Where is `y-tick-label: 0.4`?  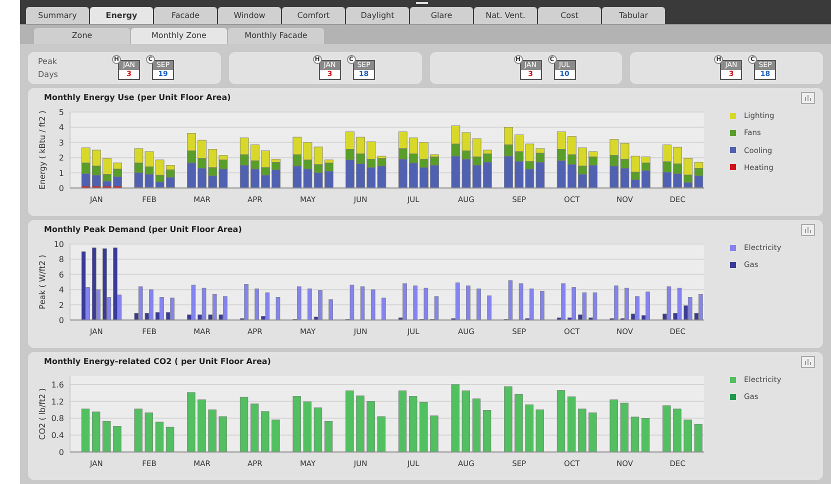 y-tick-label: 0.4 is located at coordinates (57, 435).